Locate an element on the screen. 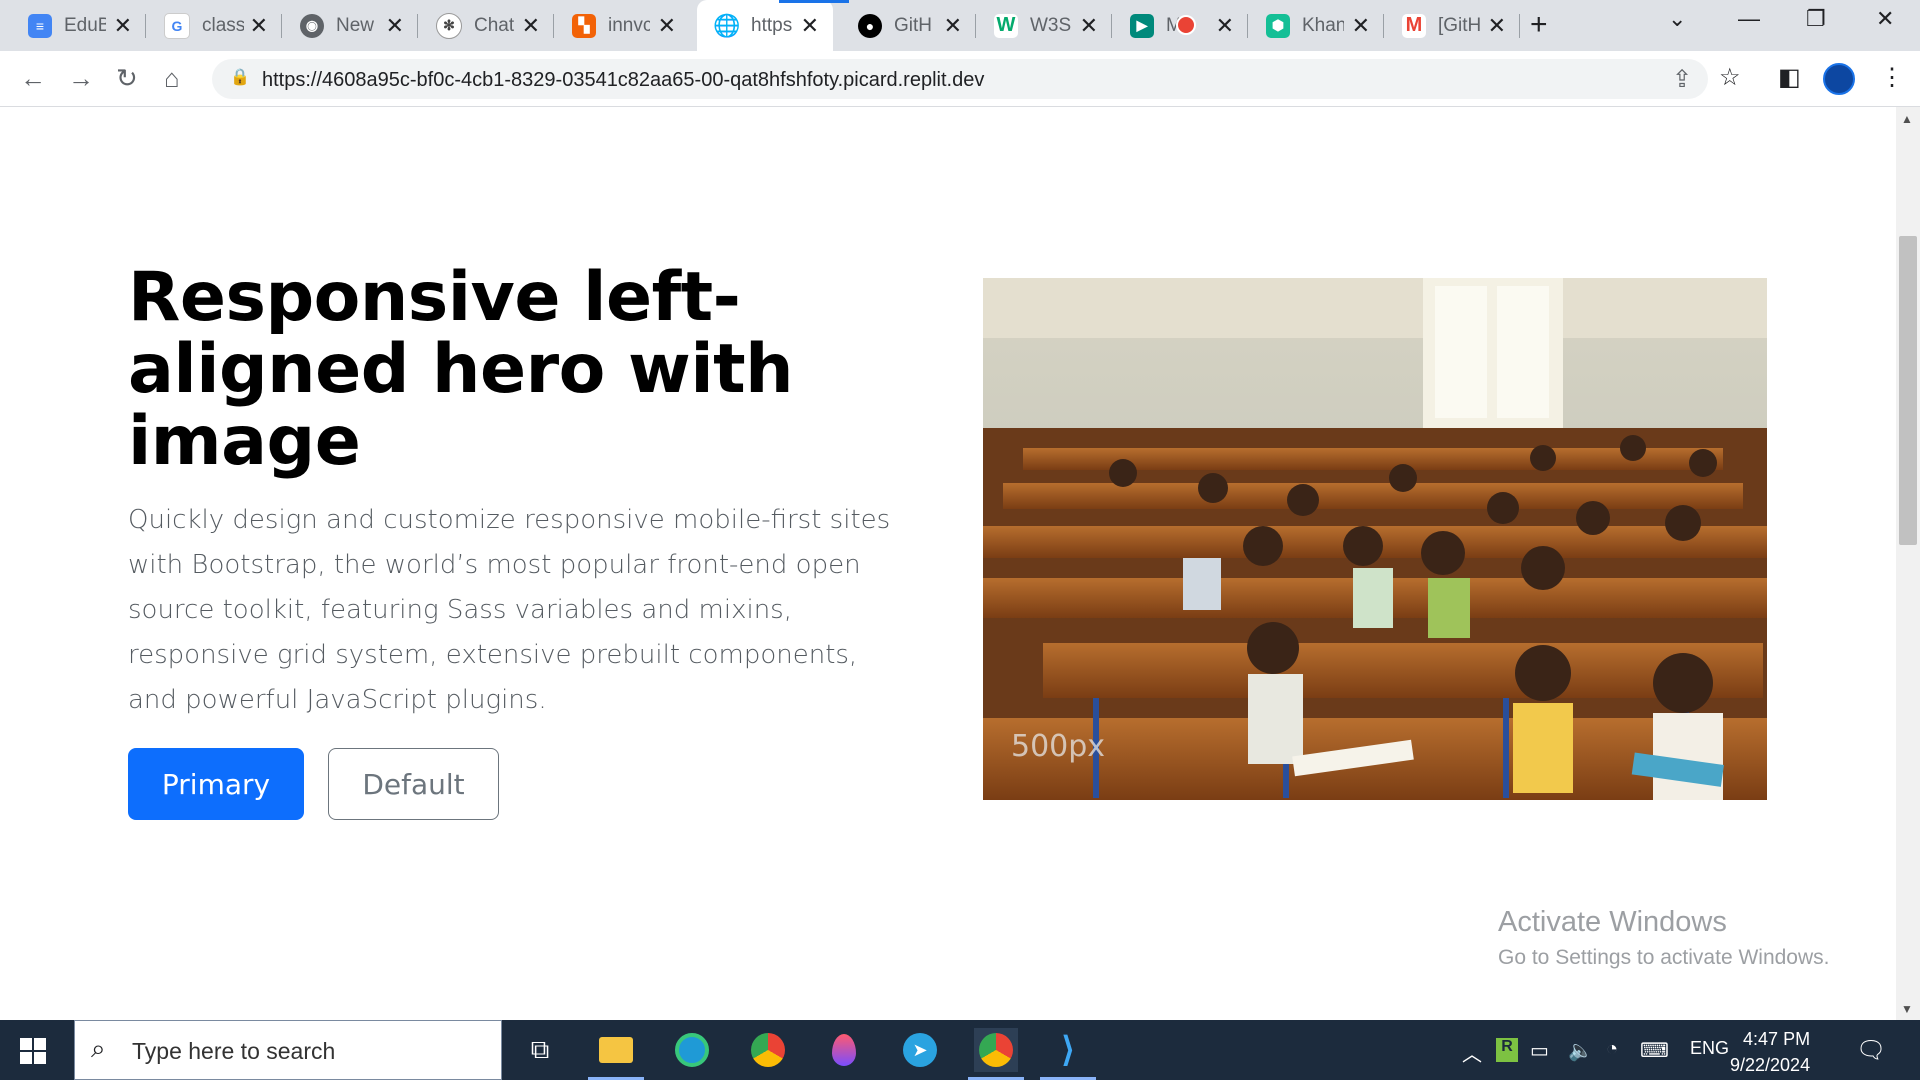 This screenshot has width=1920, height=1080. tab-title: EduB is located at coordinates (85, 25).